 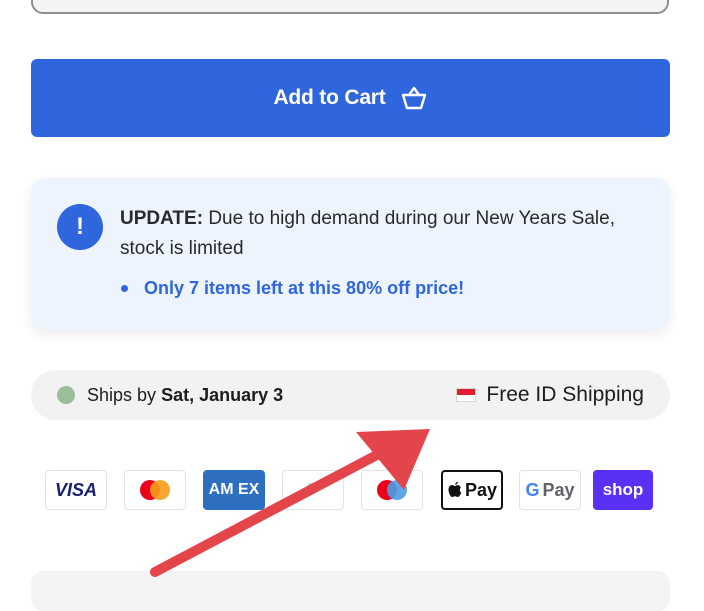 What do you see at coordinates (304, 288) in the screenshot?
I see `notice-bullet-text: Only 7 items left at this 80% off price!` at bounding box center [304, 288].